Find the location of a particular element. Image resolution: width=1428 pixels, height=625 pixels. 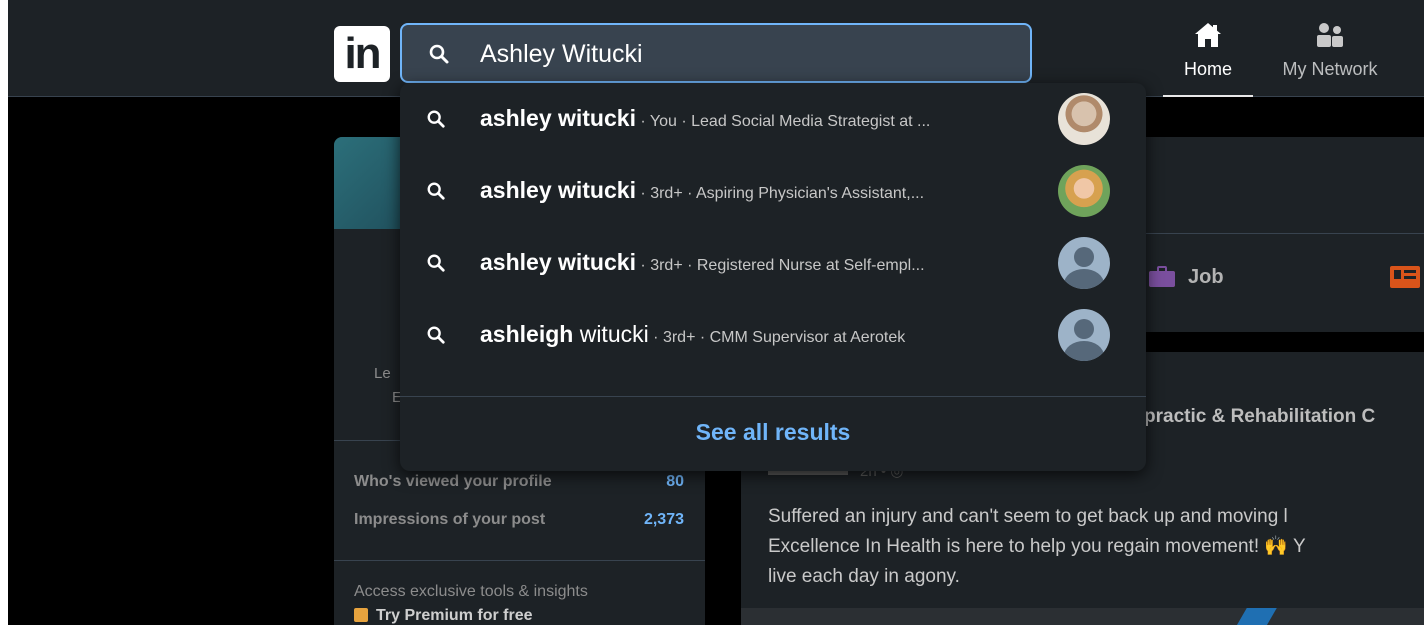

post-image is located at coordinates (1082, 616).